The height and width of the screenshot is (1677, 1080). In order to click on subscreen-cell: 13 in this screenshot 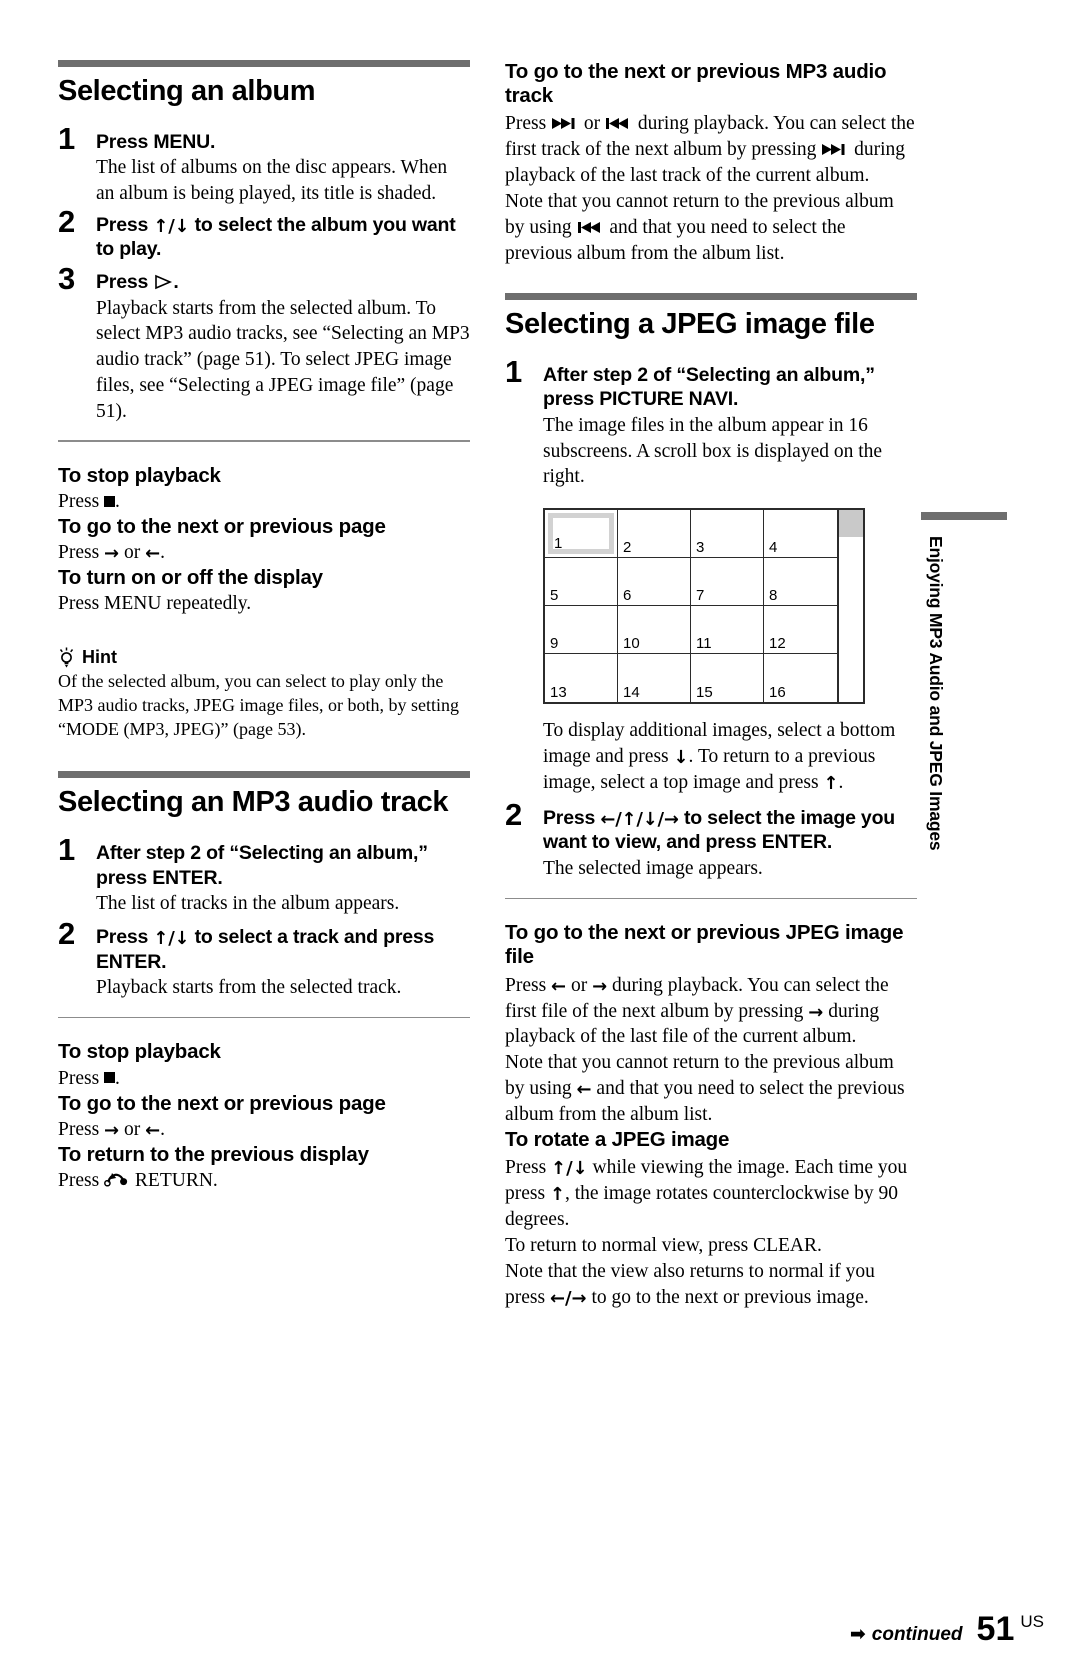, I will do `click(581, 678)`.